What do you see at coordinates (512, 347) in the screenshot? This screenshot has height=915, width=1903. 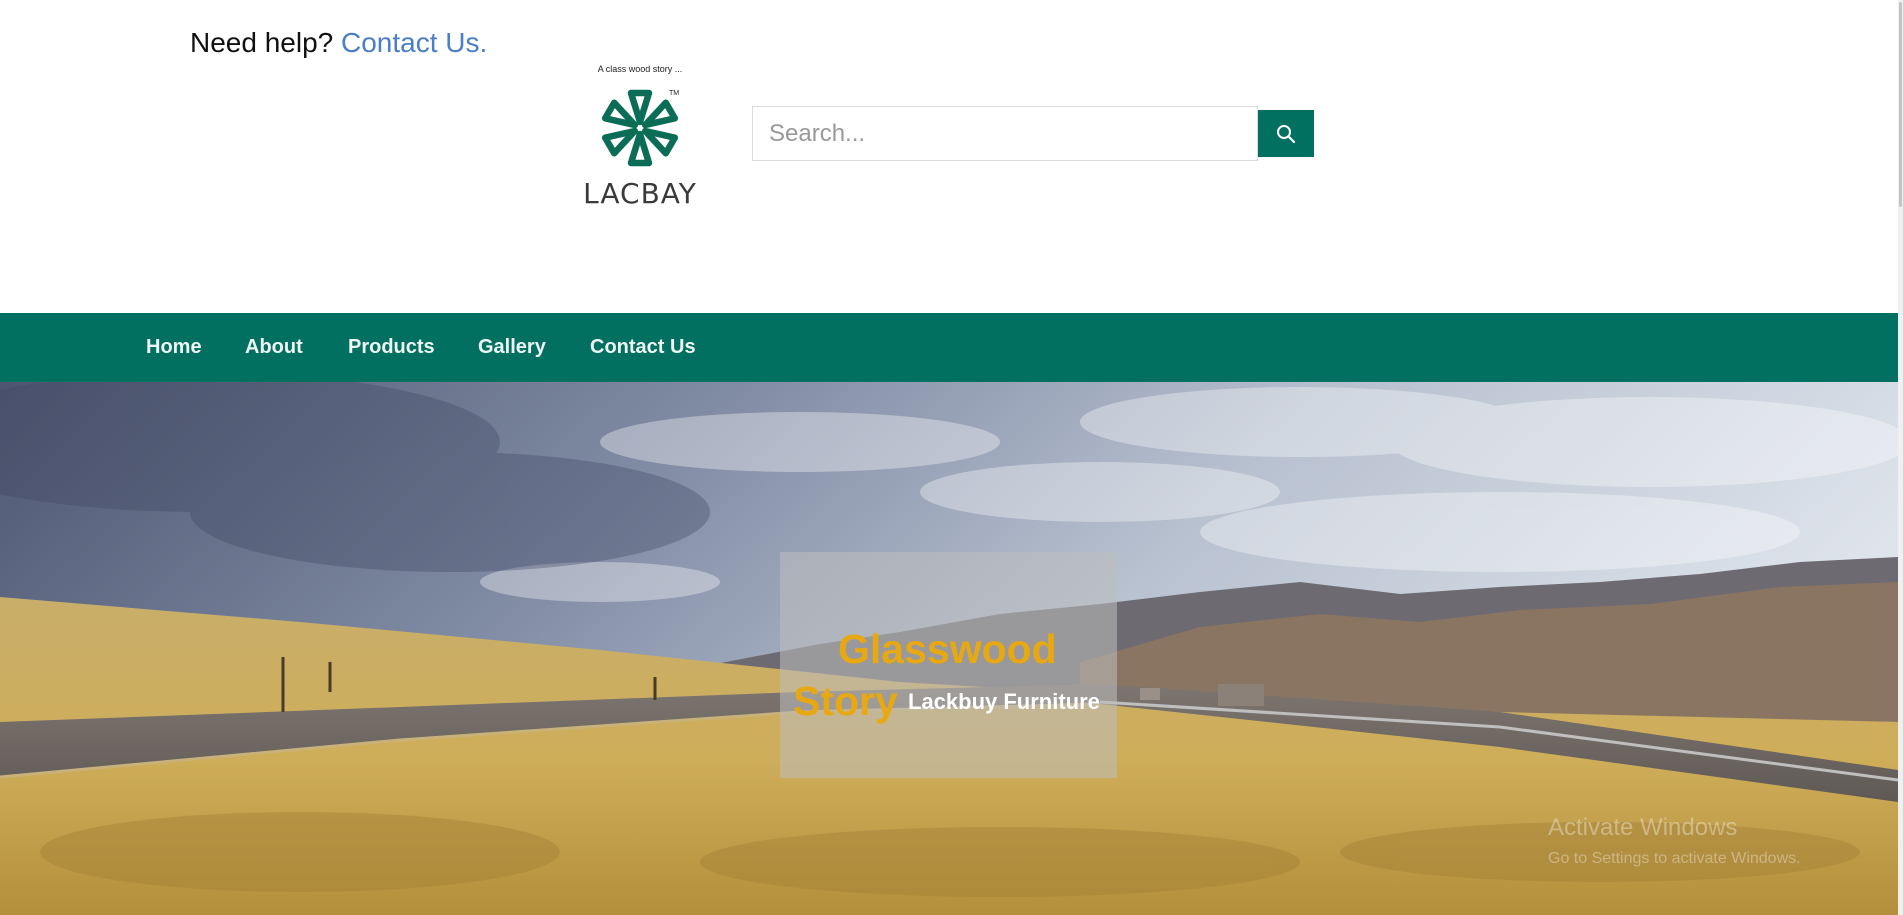 I see `nav-gallery: Gallery` at bounding box center [512, 347].